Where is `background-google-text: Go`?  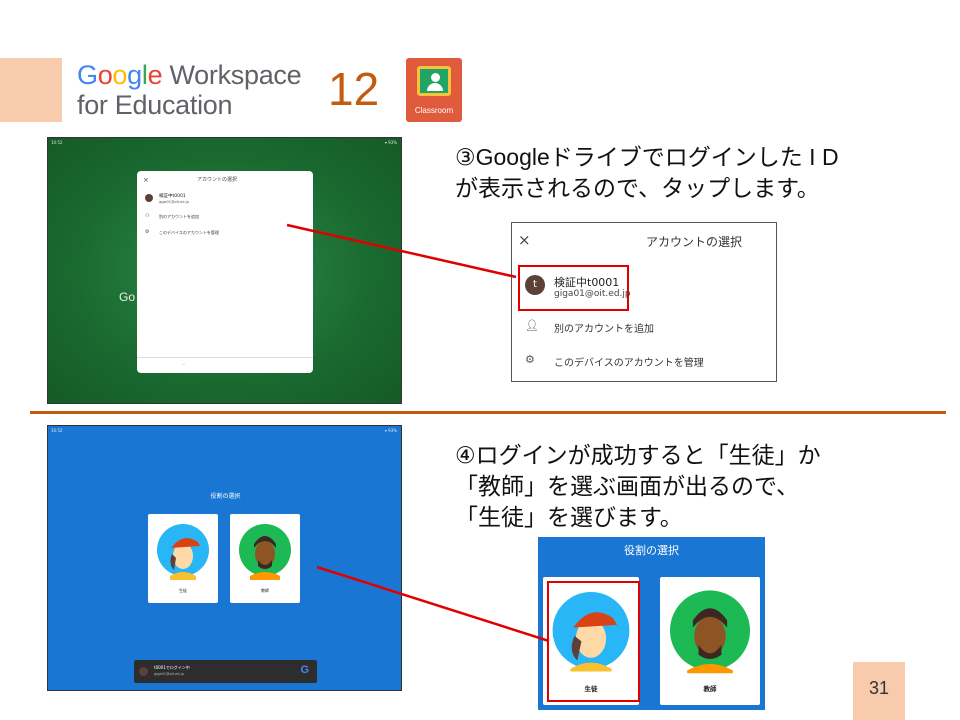
background-google-text: Go is located at coordinates (127, 297).